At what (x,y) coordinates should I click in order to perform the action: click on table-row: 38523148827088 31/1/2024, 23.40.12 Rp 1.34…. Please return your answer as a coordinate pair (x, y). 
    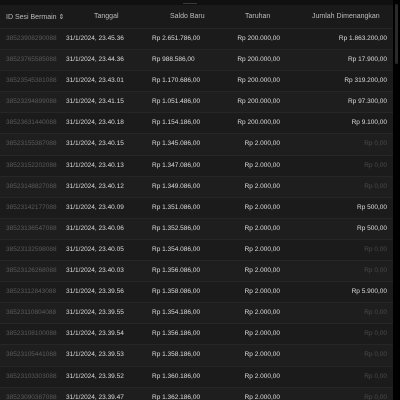
    Looking at the image, I should click on (196, 186).